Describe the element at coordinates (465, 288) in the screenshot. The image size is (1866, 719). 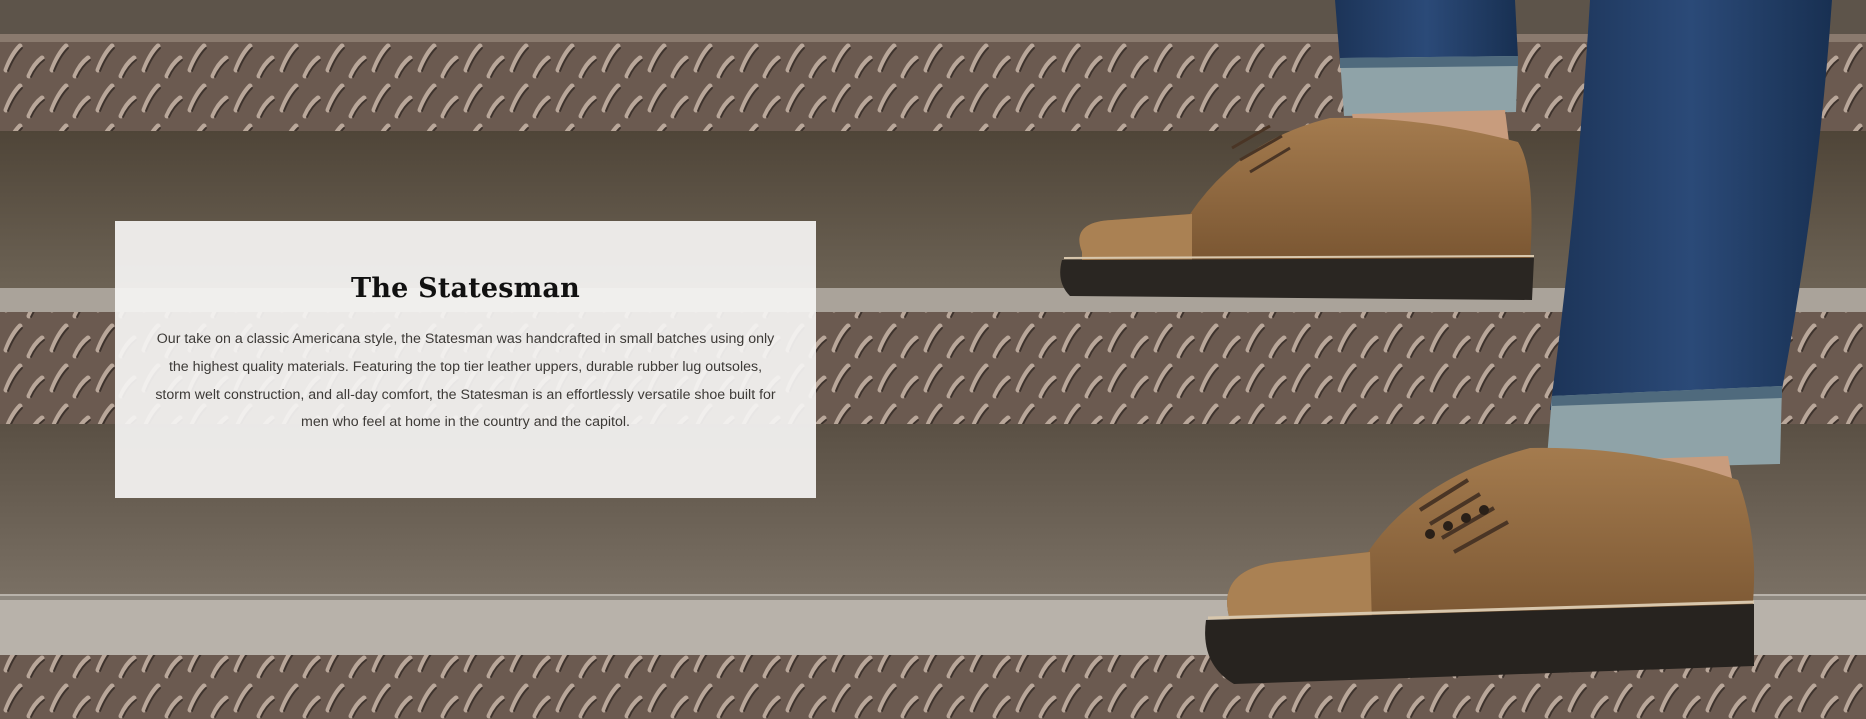
I see `product-title: The Statesman` at that location.